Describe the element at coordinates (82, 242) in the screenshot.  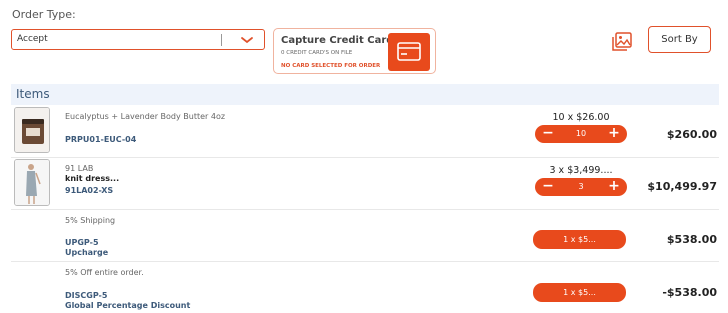
I see `item-sku: UPGP-5` at that location.